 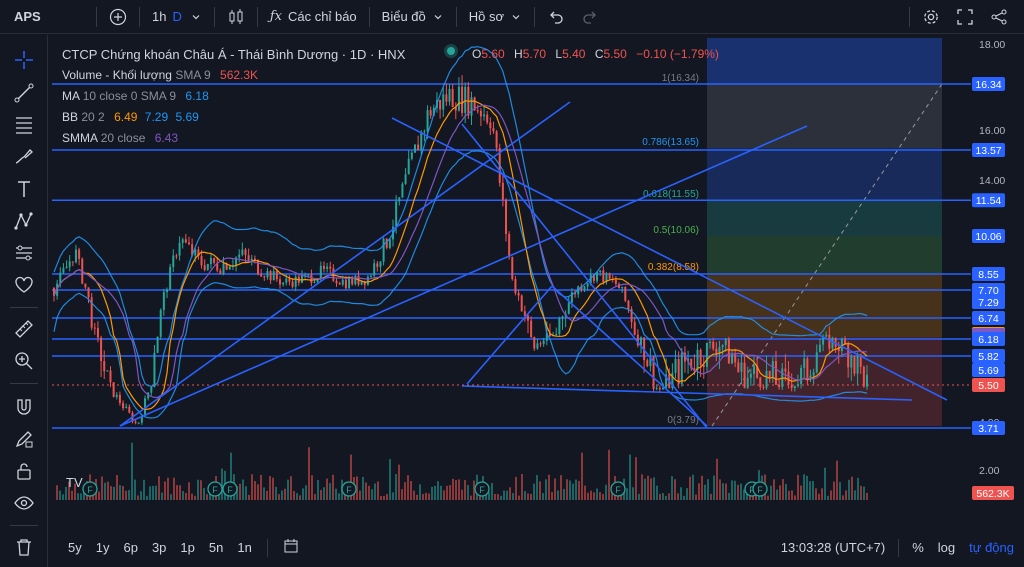 I want to click on stay-drawing-tool, so click(x=24, y=439).